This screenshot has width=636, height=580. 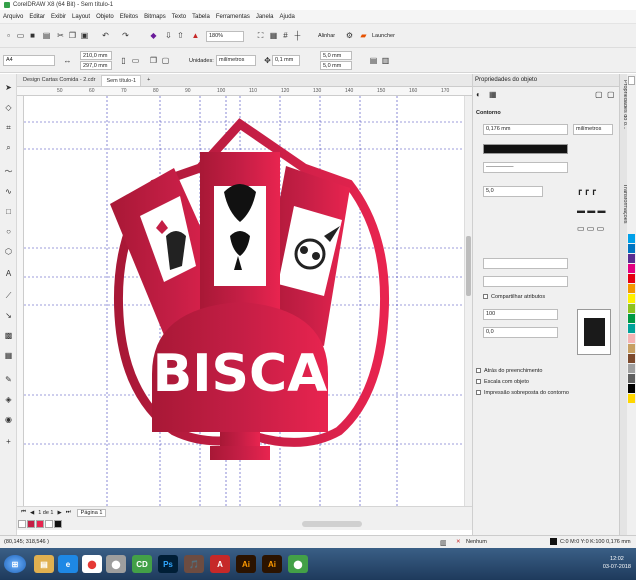 I want to click on drop-shadow-icon: ▩, so click(x=8, y=335).